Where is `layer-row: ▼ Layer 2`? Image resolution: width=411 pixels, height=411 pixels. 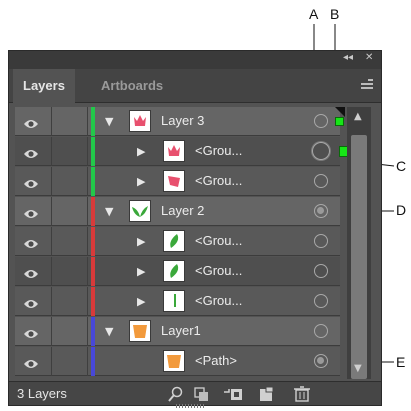 layer-row: ▼ Layer 2 is located at coordinates (177, 211).